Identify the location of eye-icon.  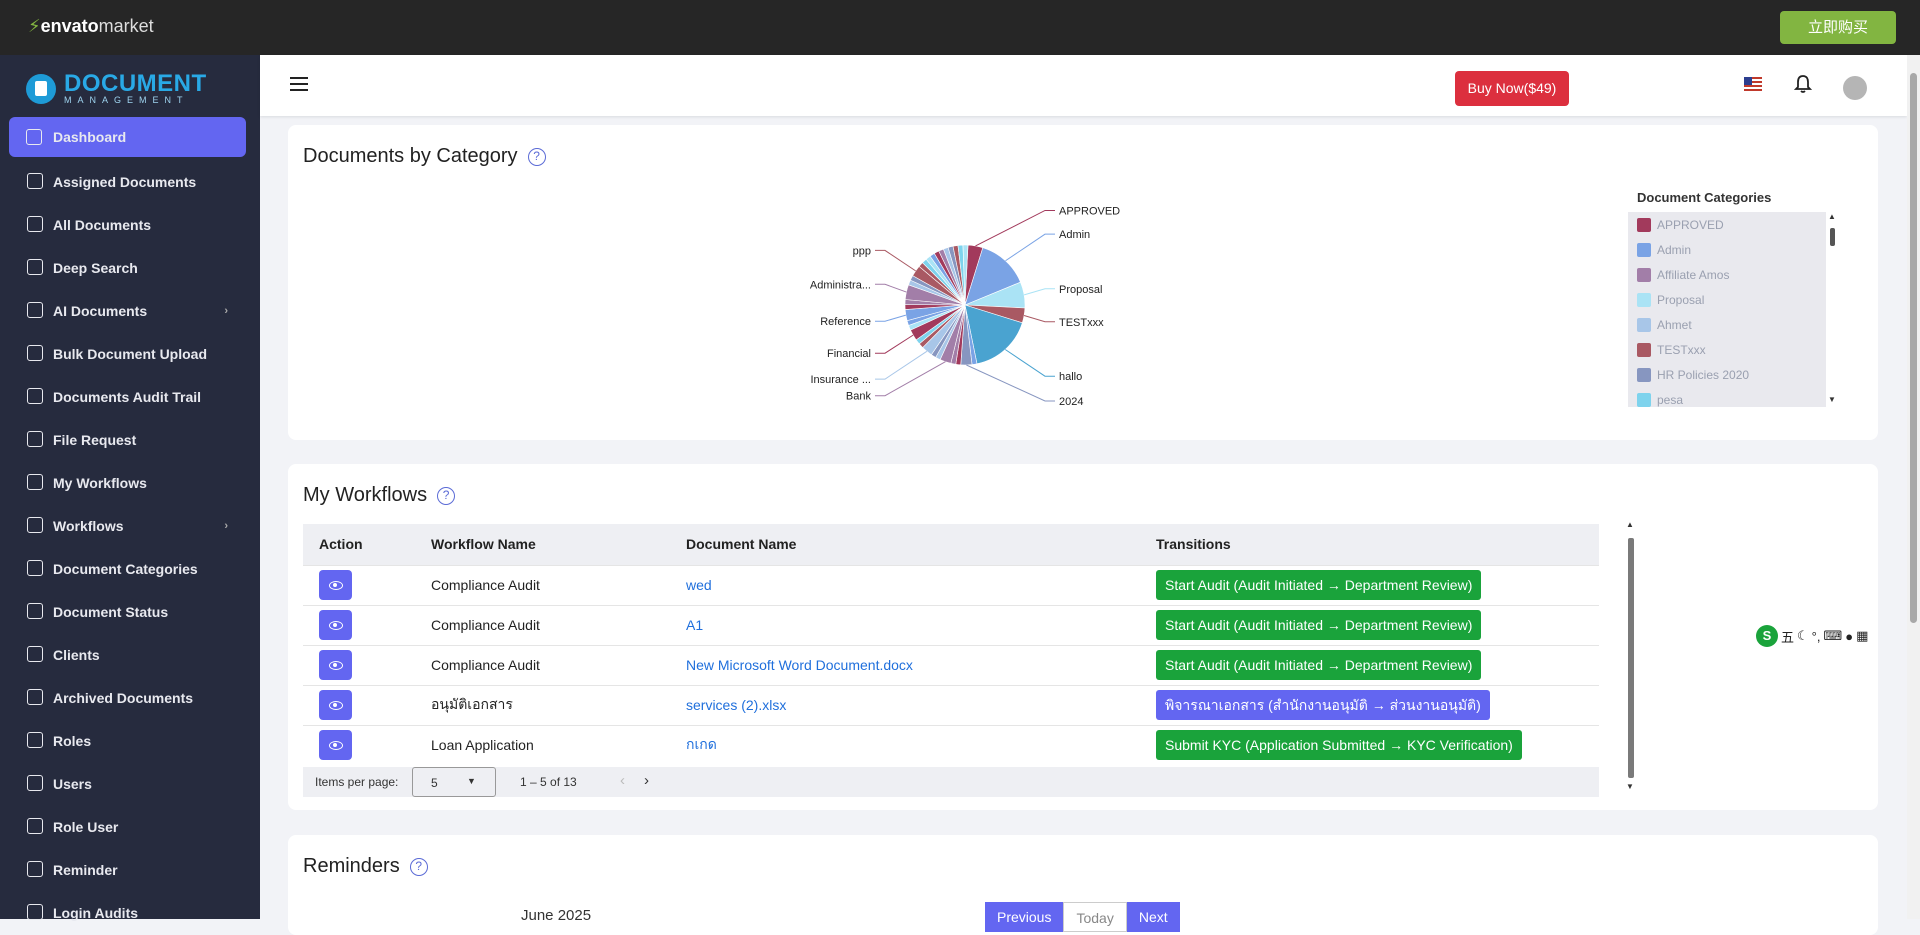
(335, 745).